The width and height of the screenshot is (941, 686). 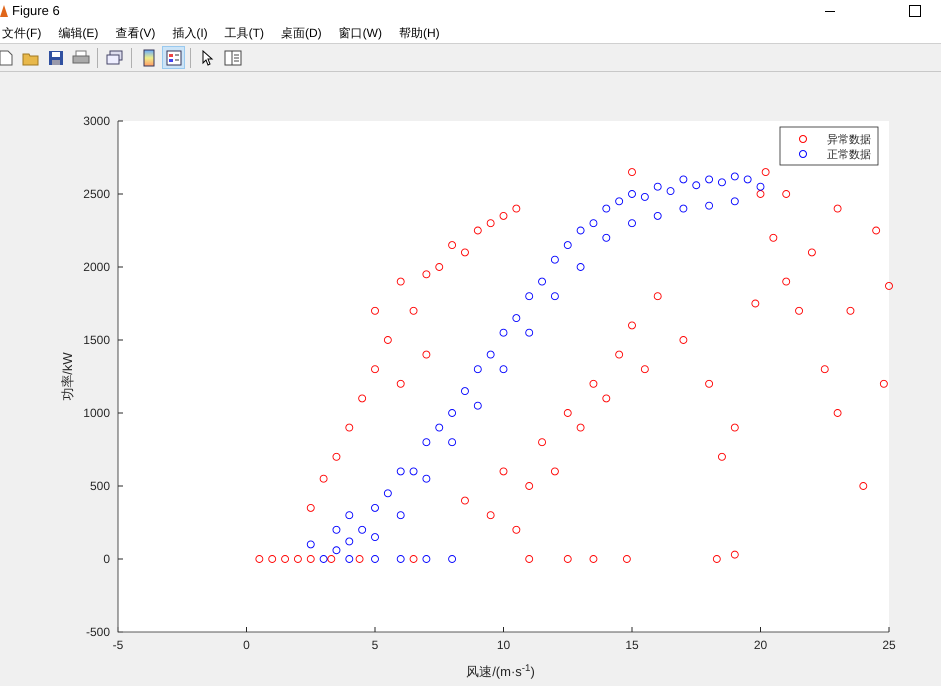 I want to click on y-tick-label: -500, so click(x=98, y=632).